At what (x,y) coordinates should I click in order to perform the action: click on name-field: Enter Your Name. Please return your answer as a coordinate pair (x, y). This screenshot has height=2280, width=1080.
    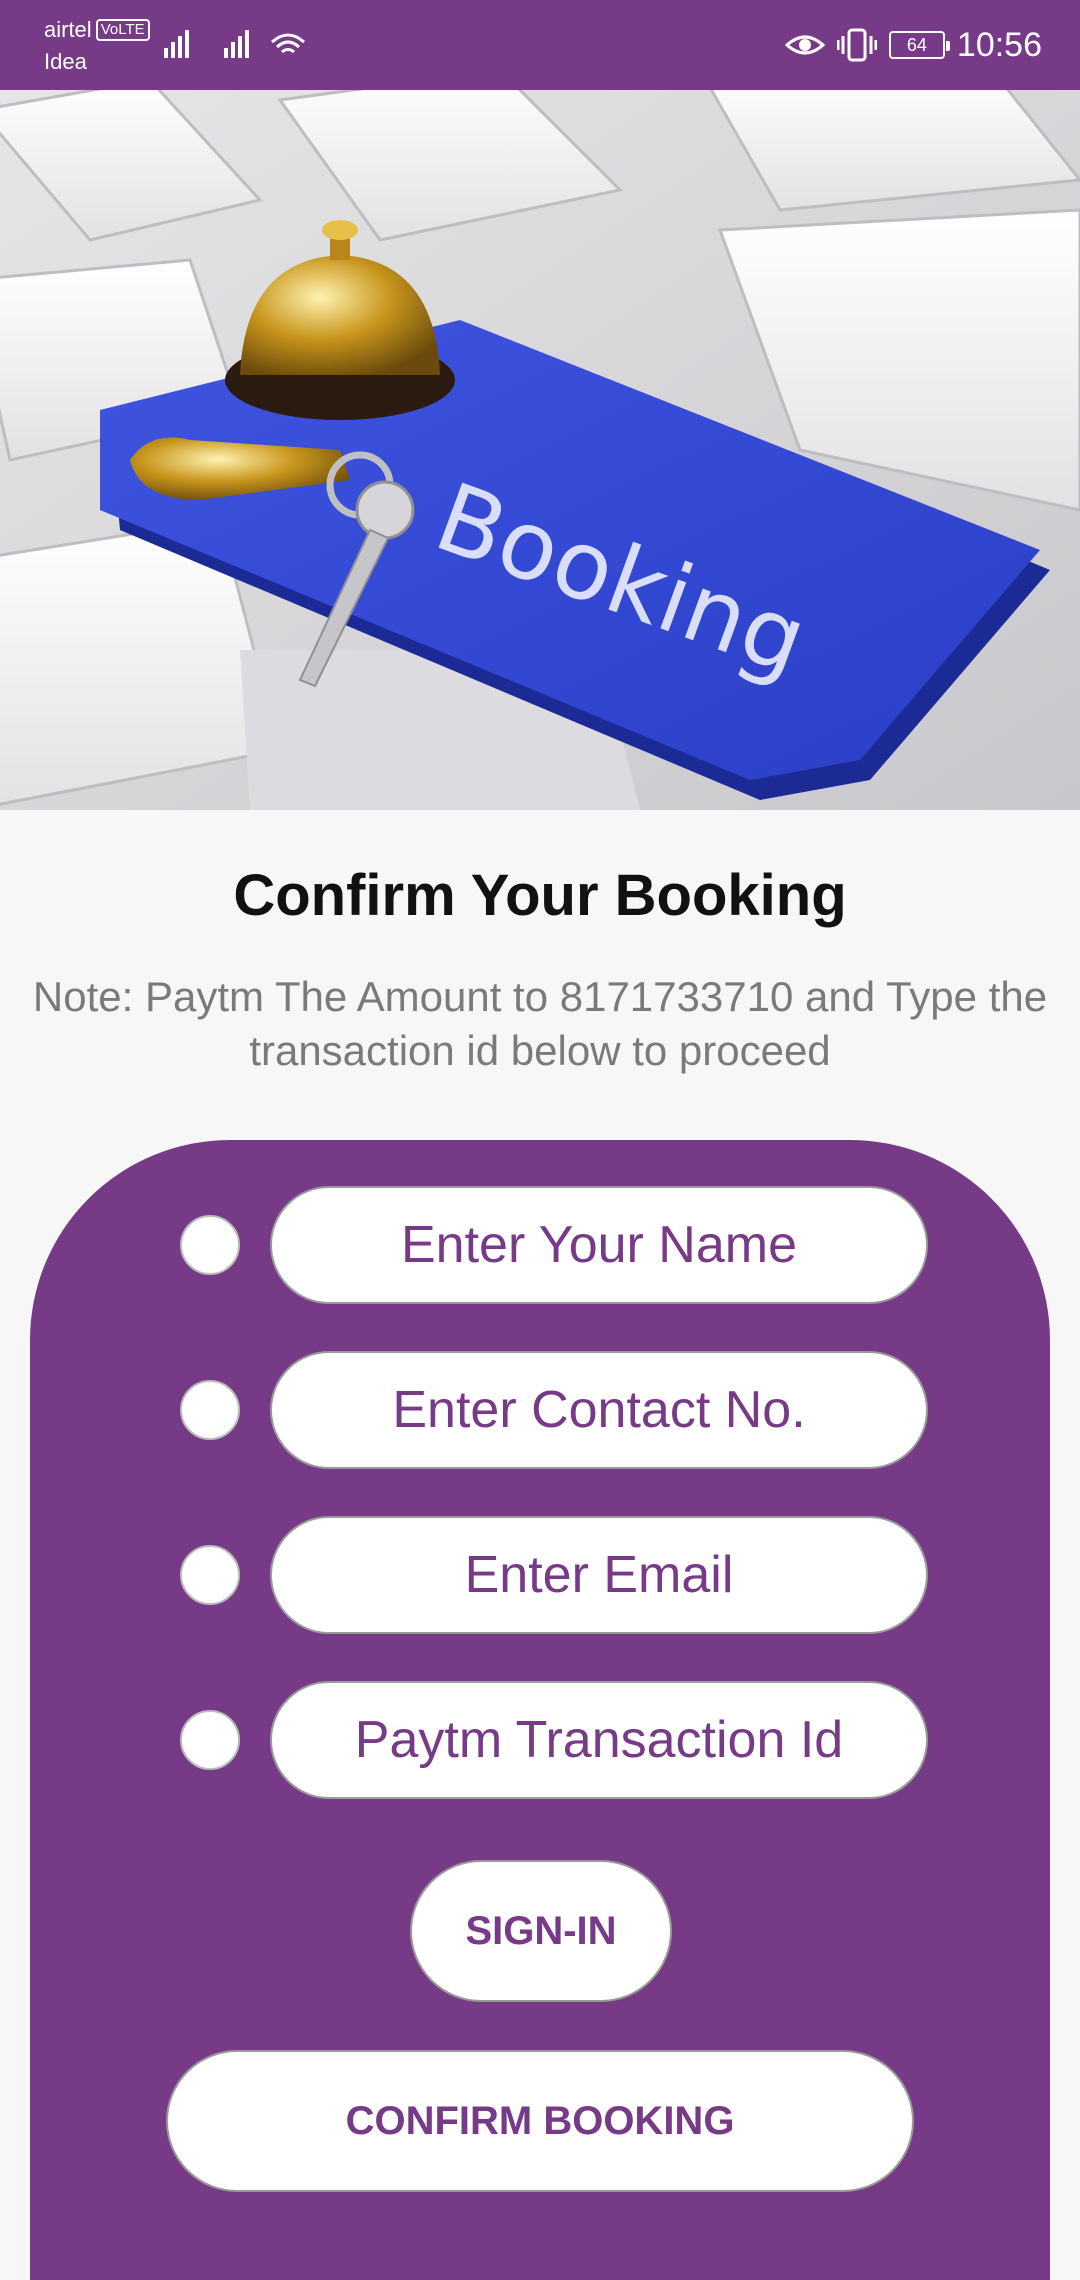
    Looking at the image, I should click on (599, 1245).